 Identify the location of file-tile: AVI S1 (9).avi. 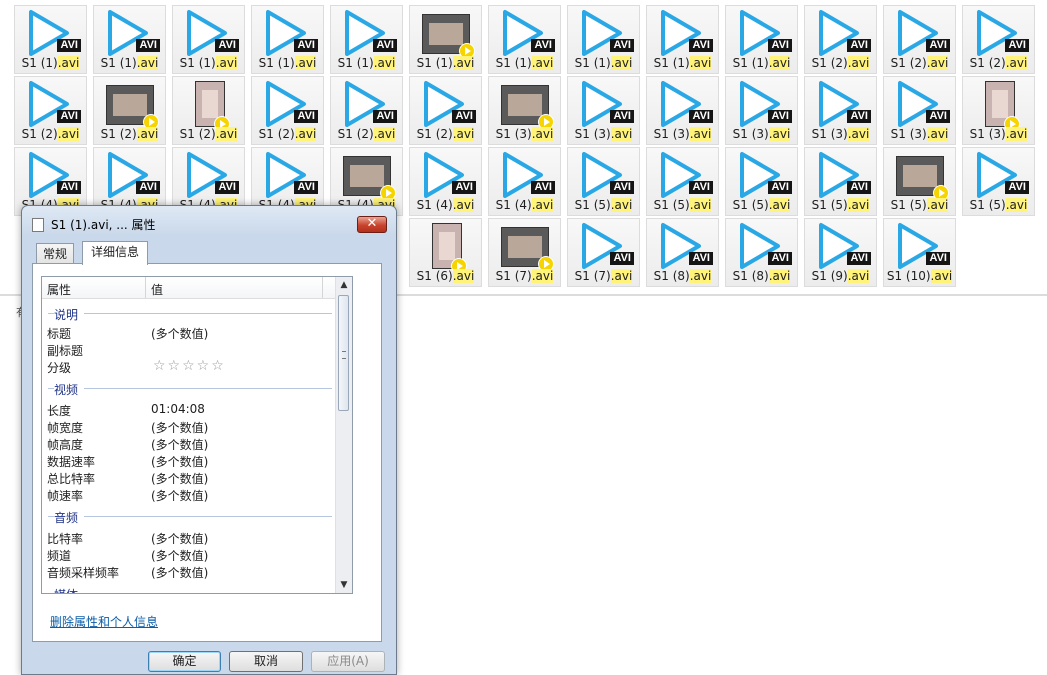
(840, 252).